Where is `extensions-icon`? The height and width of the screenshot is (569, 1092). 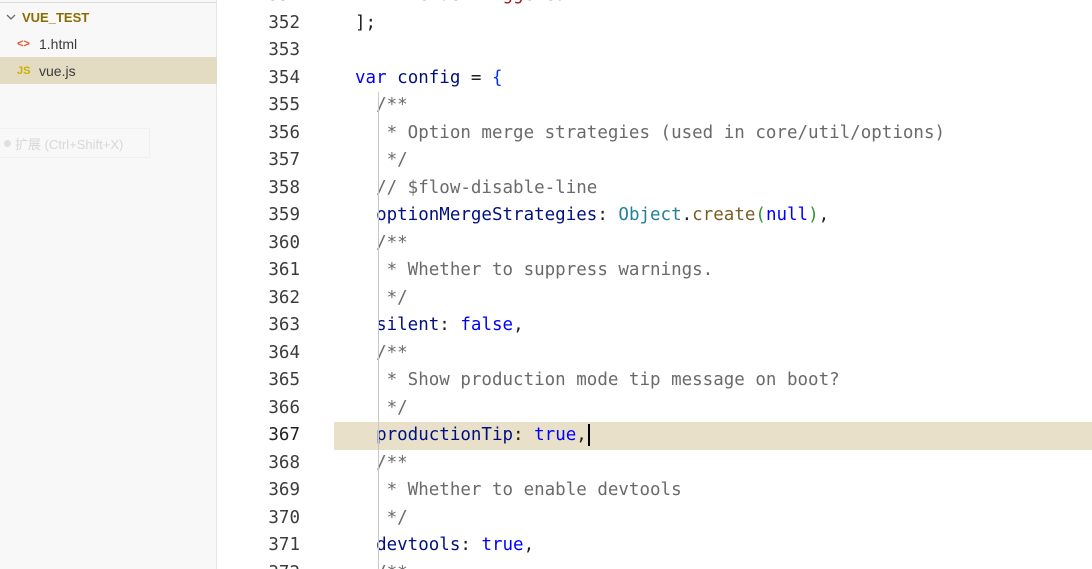 extensions-icon is located at coordinates (7, 143).